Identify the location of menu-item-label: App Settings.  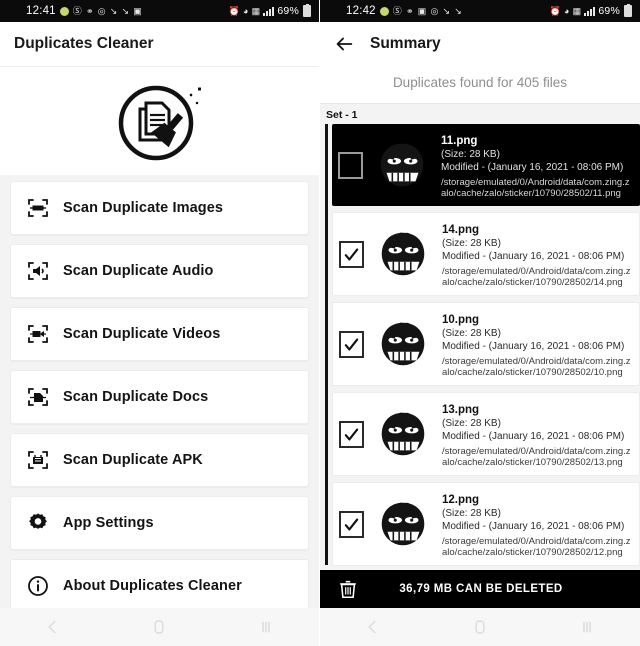
(108, 523).